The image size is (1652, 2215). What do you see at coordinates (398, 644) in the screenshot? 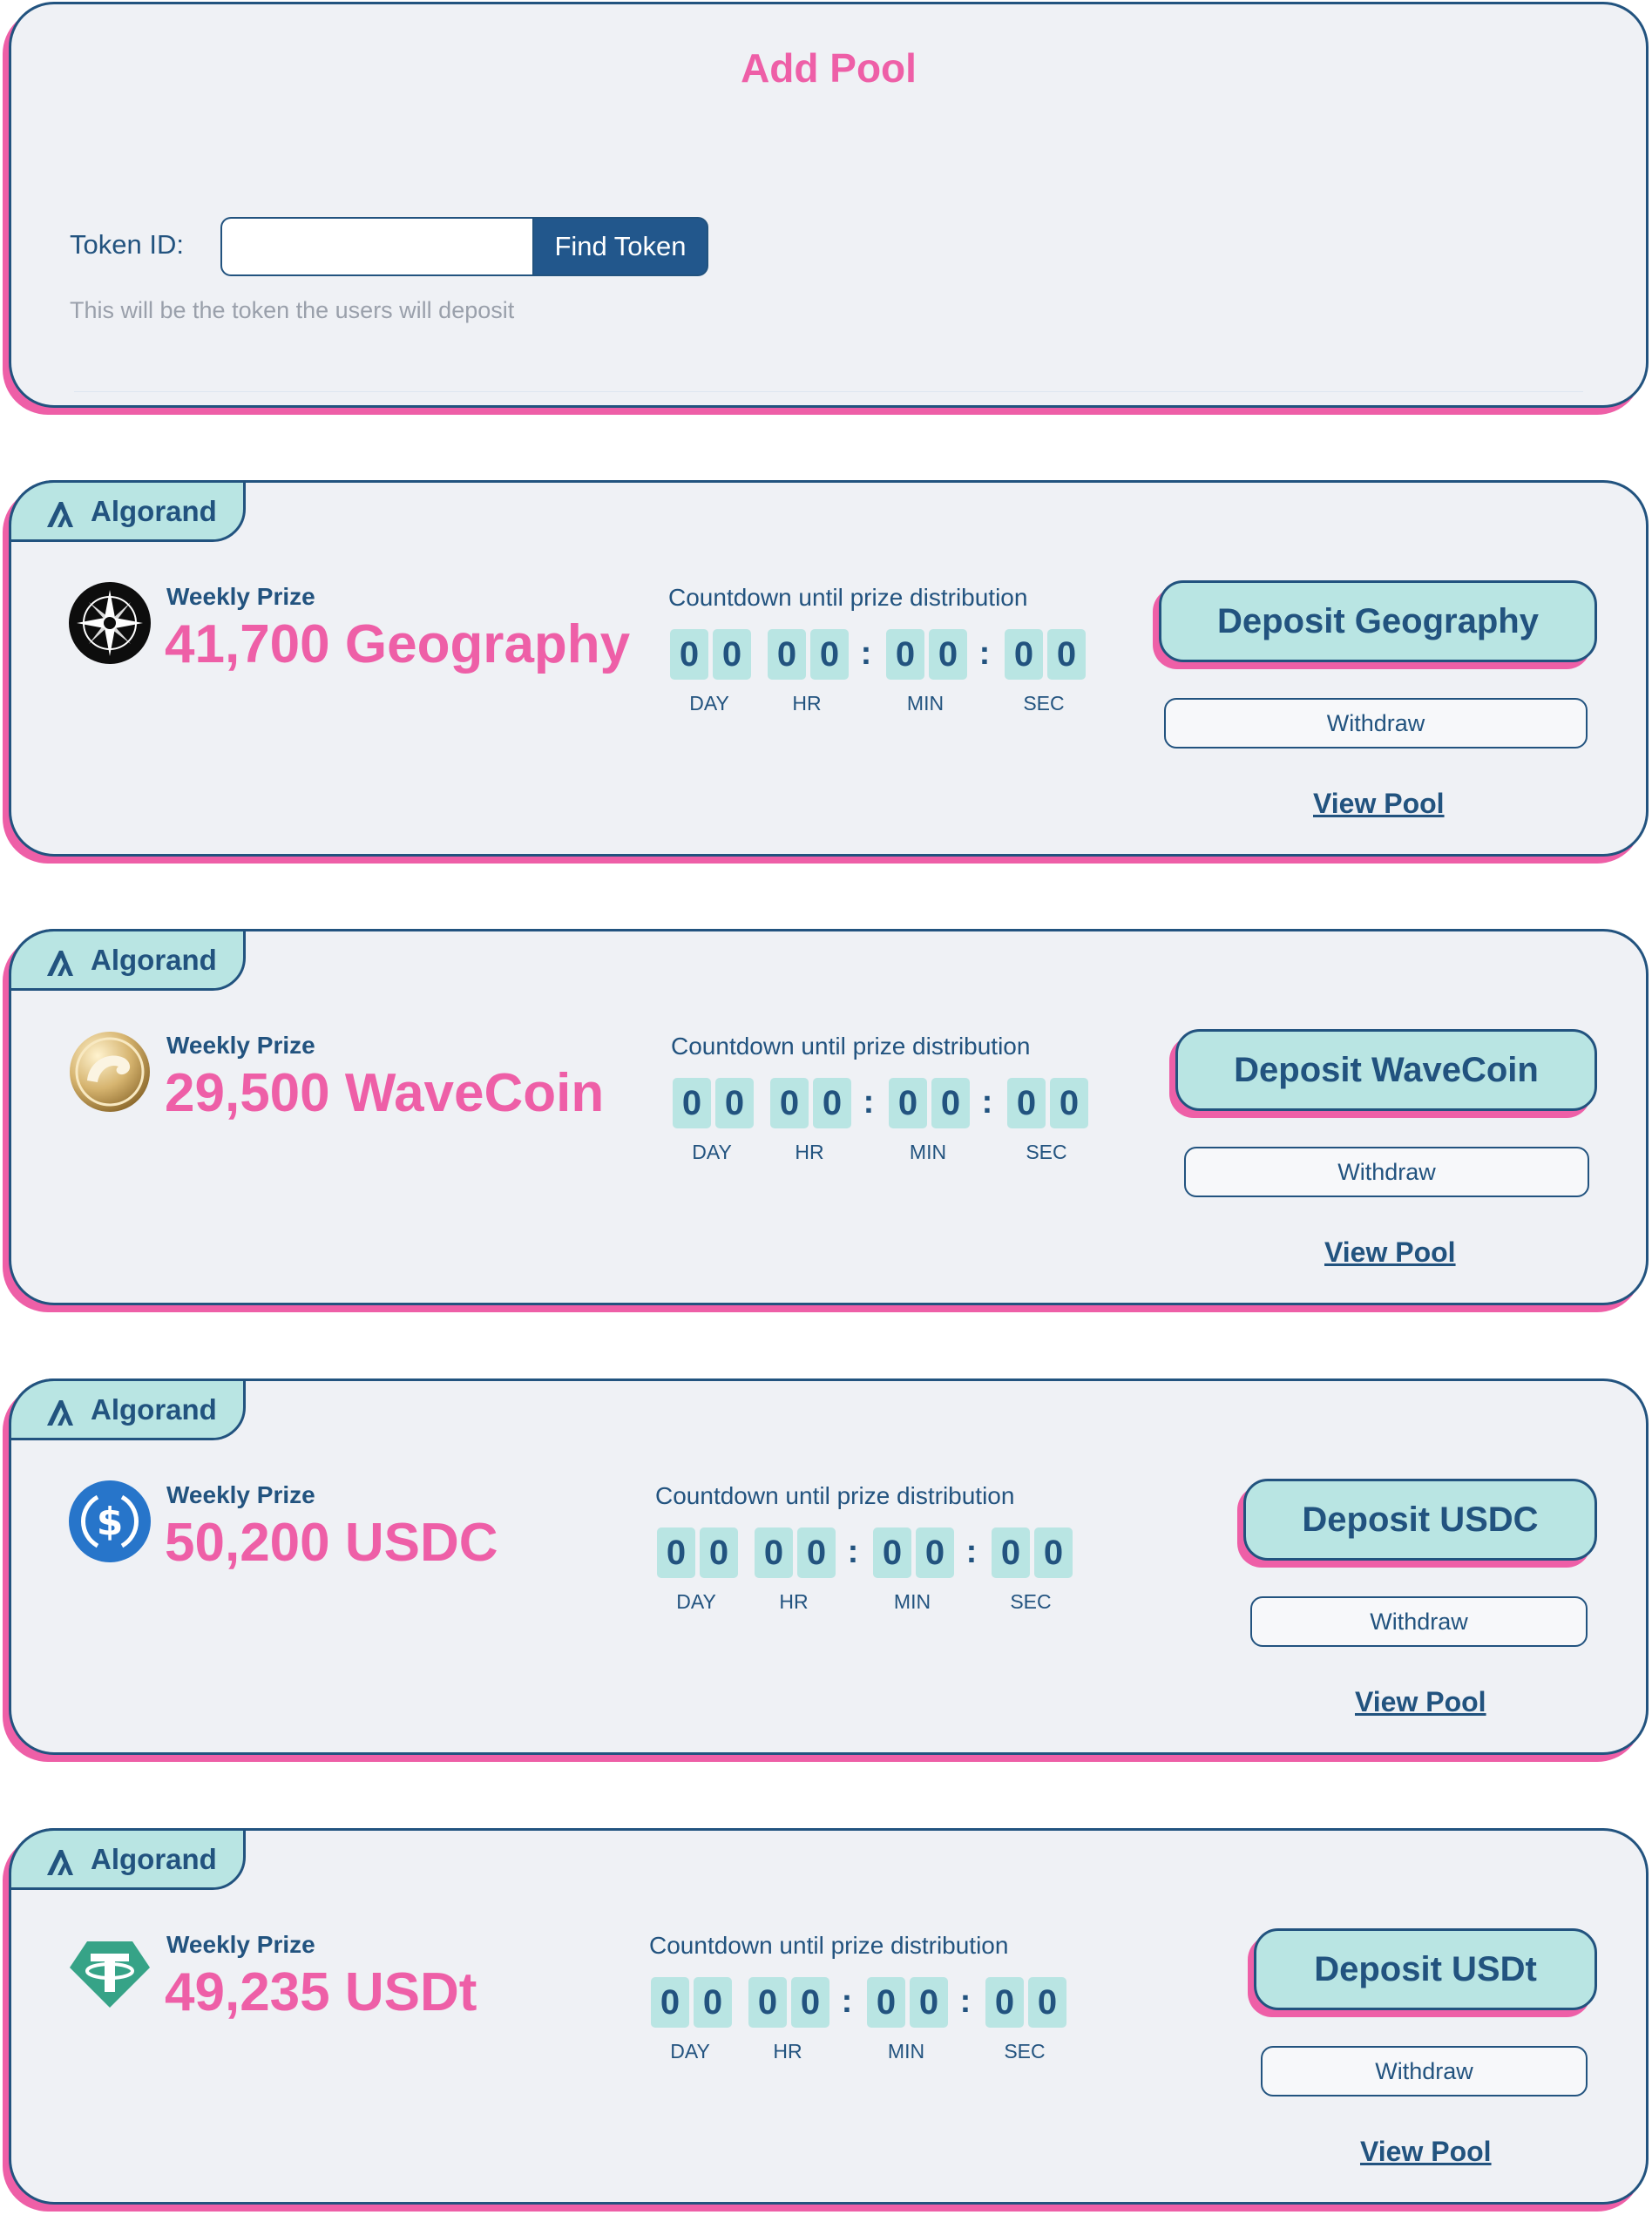
I see `prize-amount: 41,700 Geography` at bounding box center [398, 644].